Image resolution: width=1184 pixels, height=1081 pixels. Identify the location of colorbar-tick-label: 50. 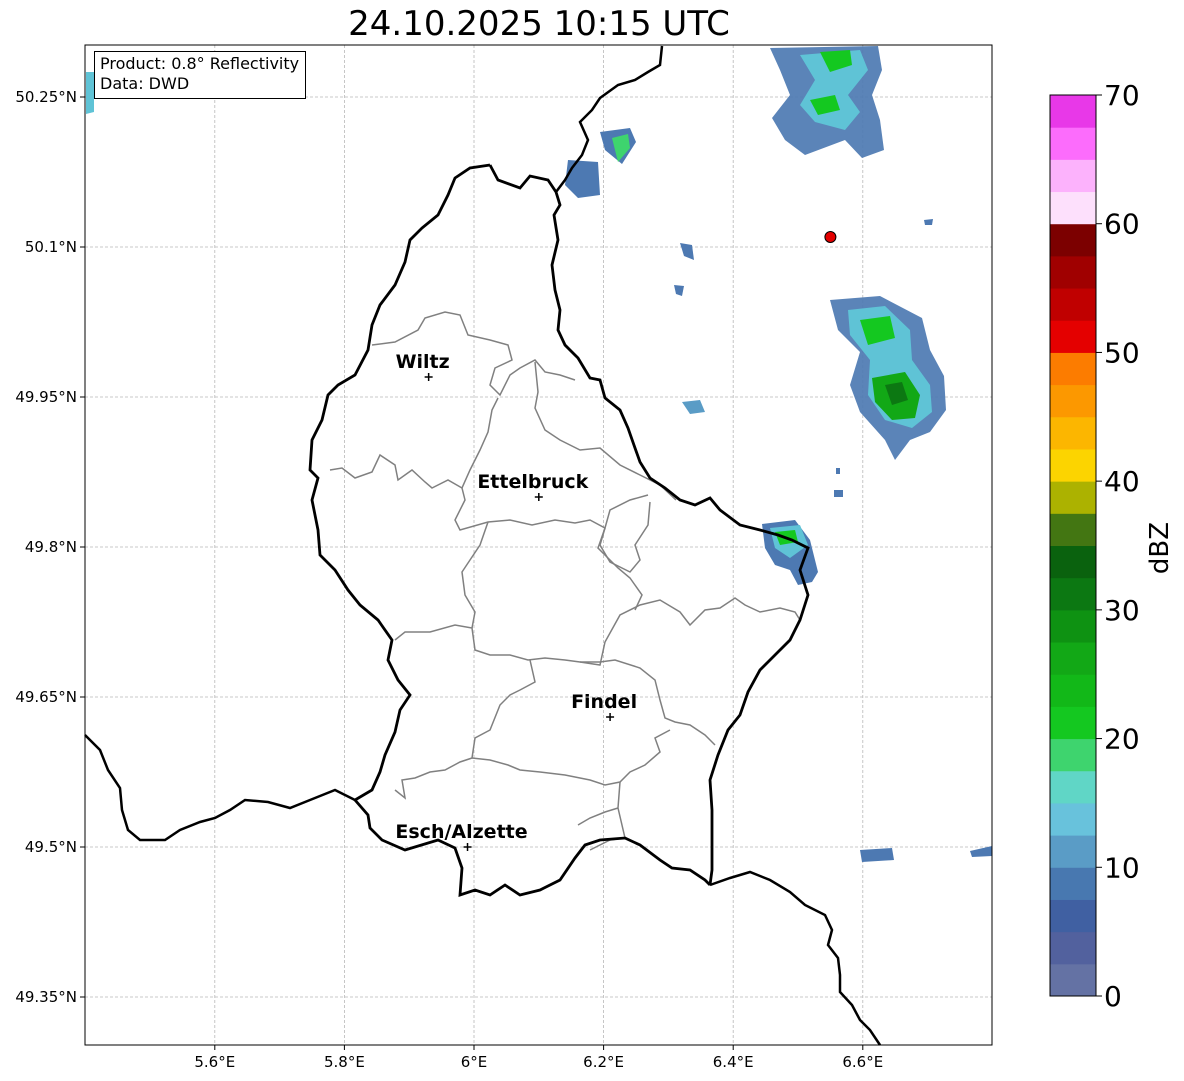
(1122, 352).